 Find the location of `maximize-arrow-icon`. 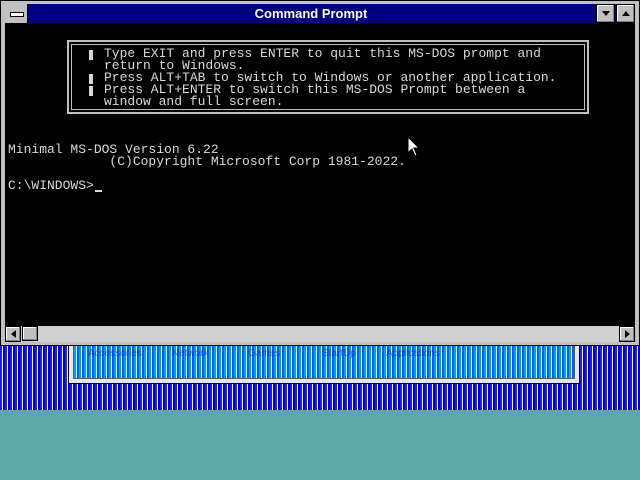

maximize-arrow-icon is located at coordinates (625, 13).